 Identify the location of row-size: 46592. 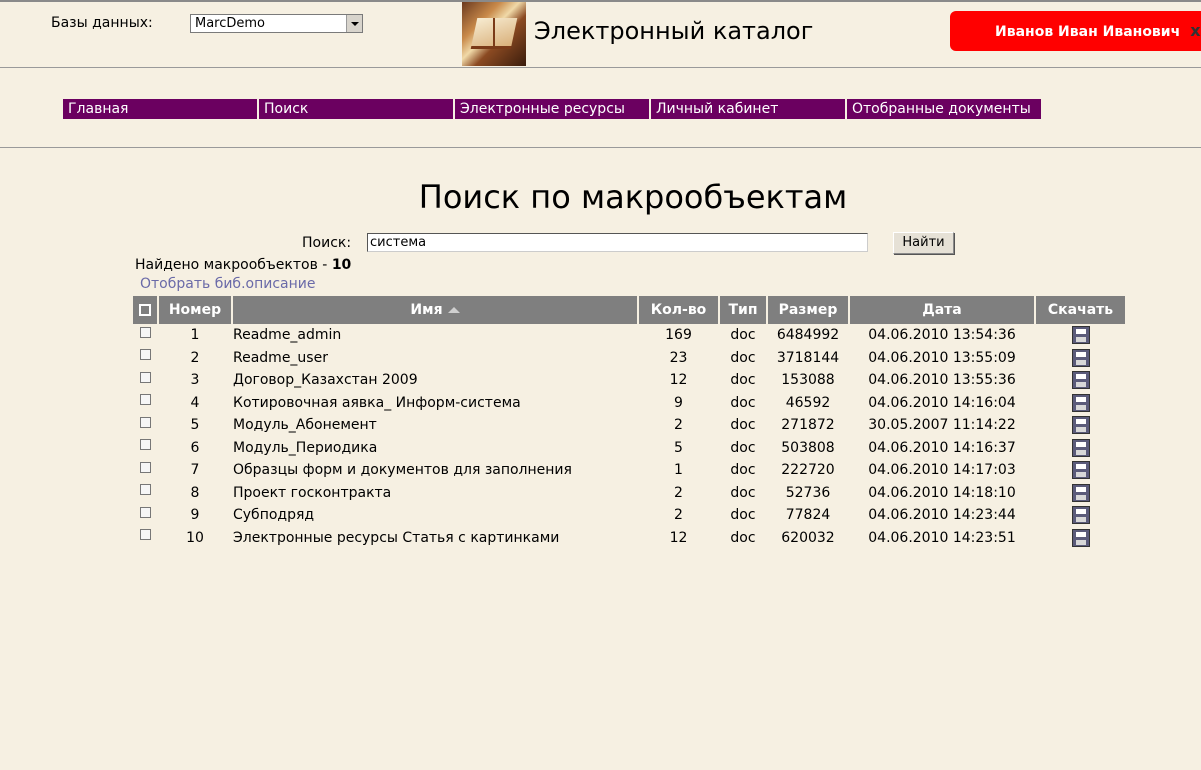
(808, 402).